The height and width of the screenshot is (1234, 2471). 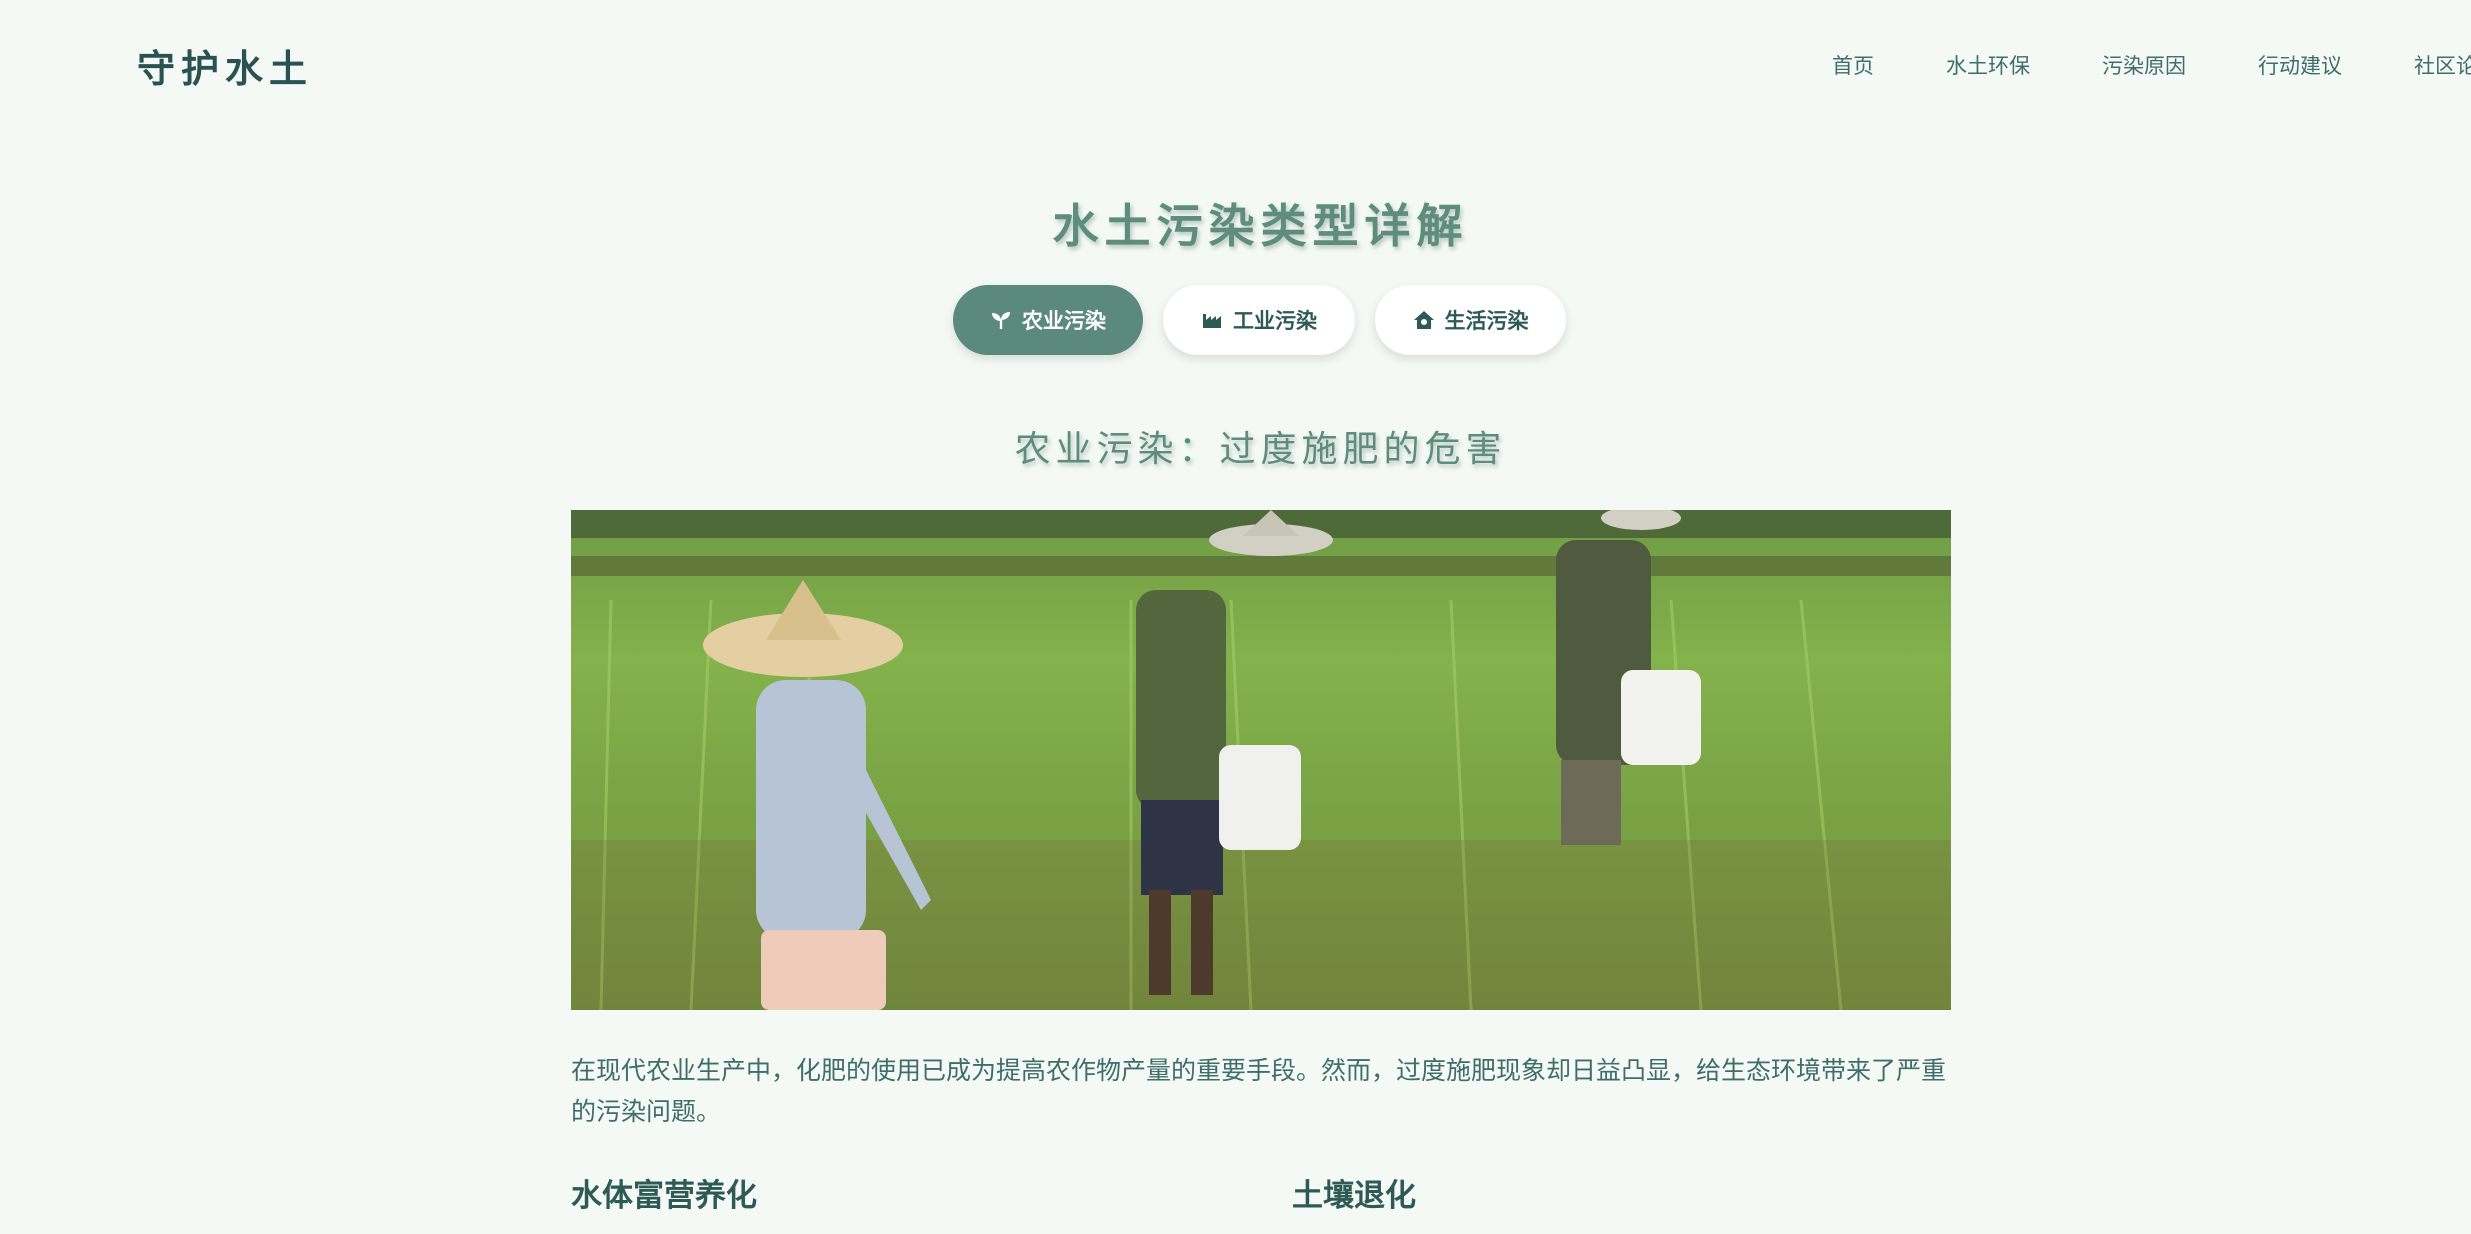 What do you see at coordinates (664, 1196) in the screenshot?
I see `subheading-eutrophication: 水体富营养化` at bounding box center [664, 1196].